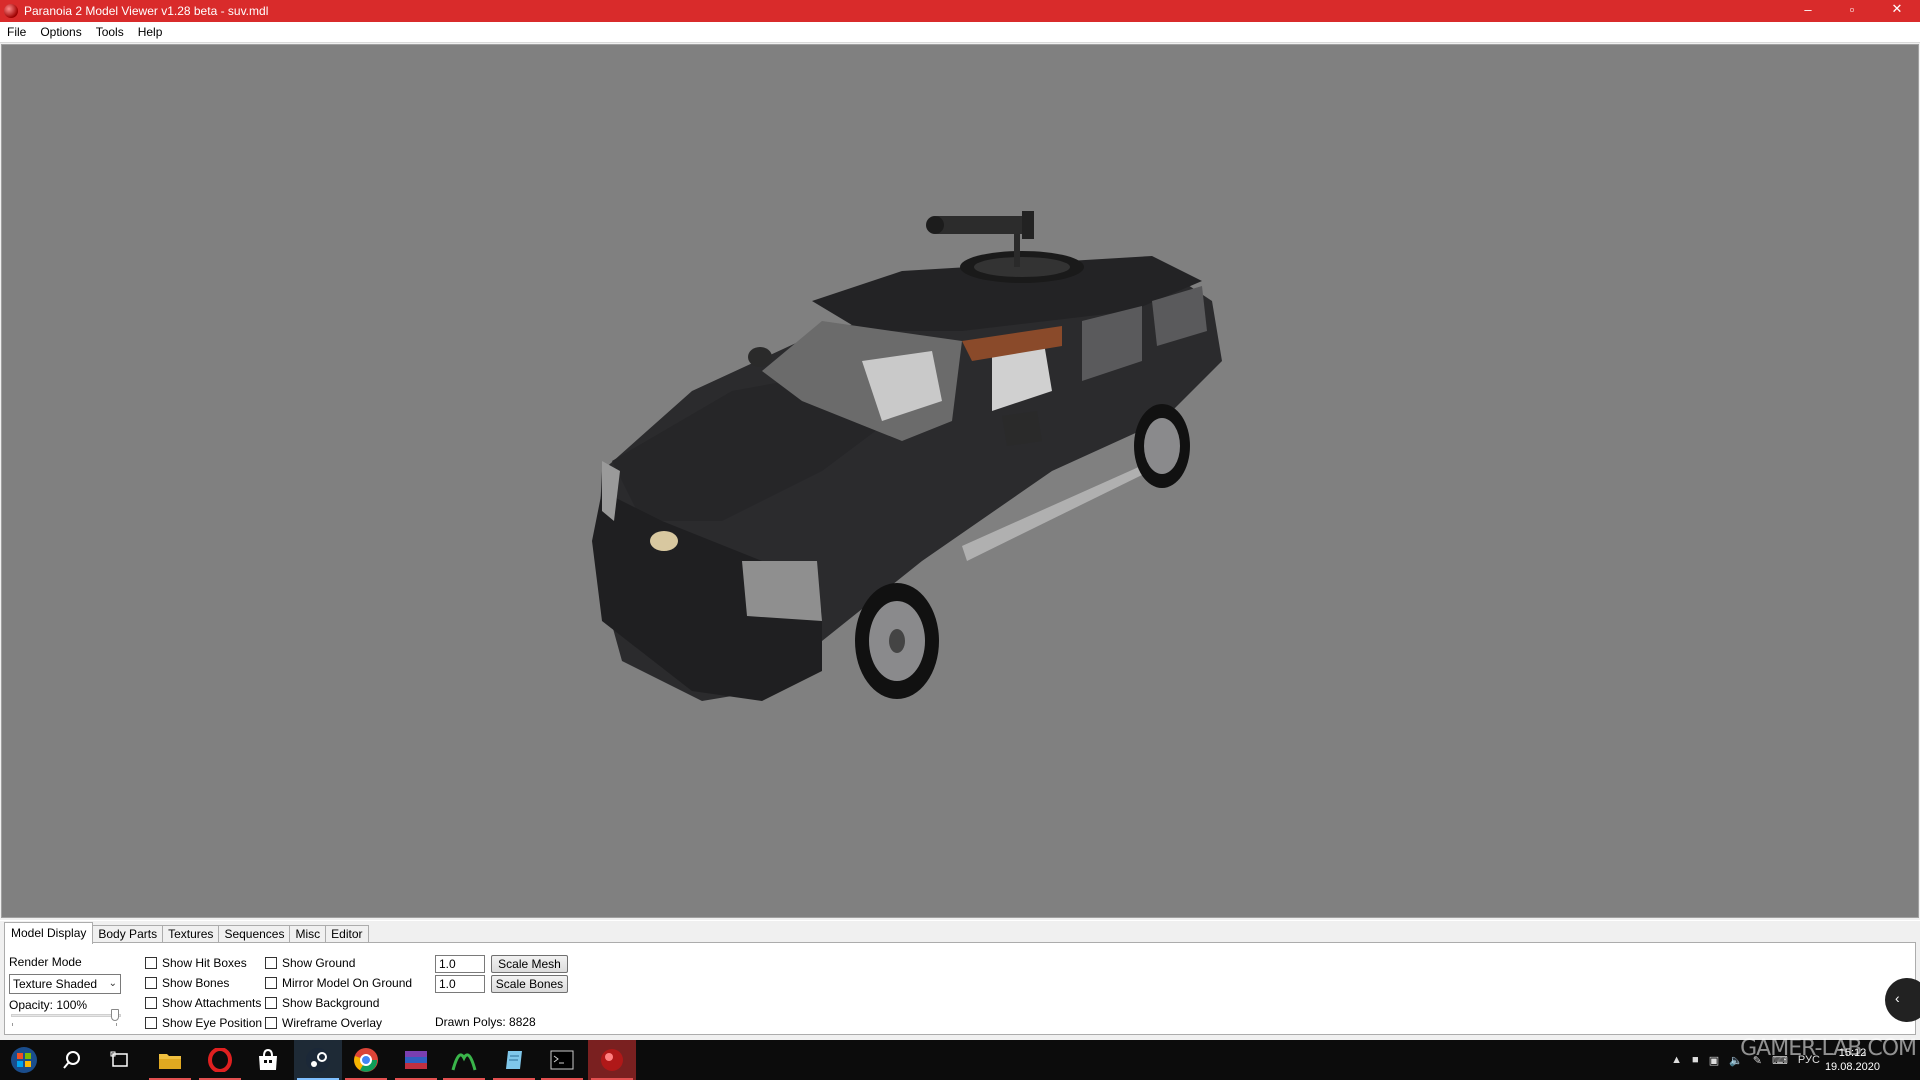  Describe the element at coordinates (204, 963) in the screenshot. I see `checkbox-label: Show Hit Boxes` at that location.